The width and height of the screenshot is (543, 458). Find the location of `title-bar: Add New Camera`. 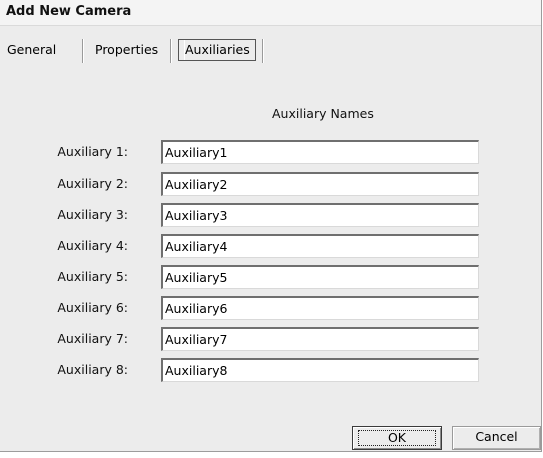

title-bar: Add New Camera is located at coordinates (270, 13).